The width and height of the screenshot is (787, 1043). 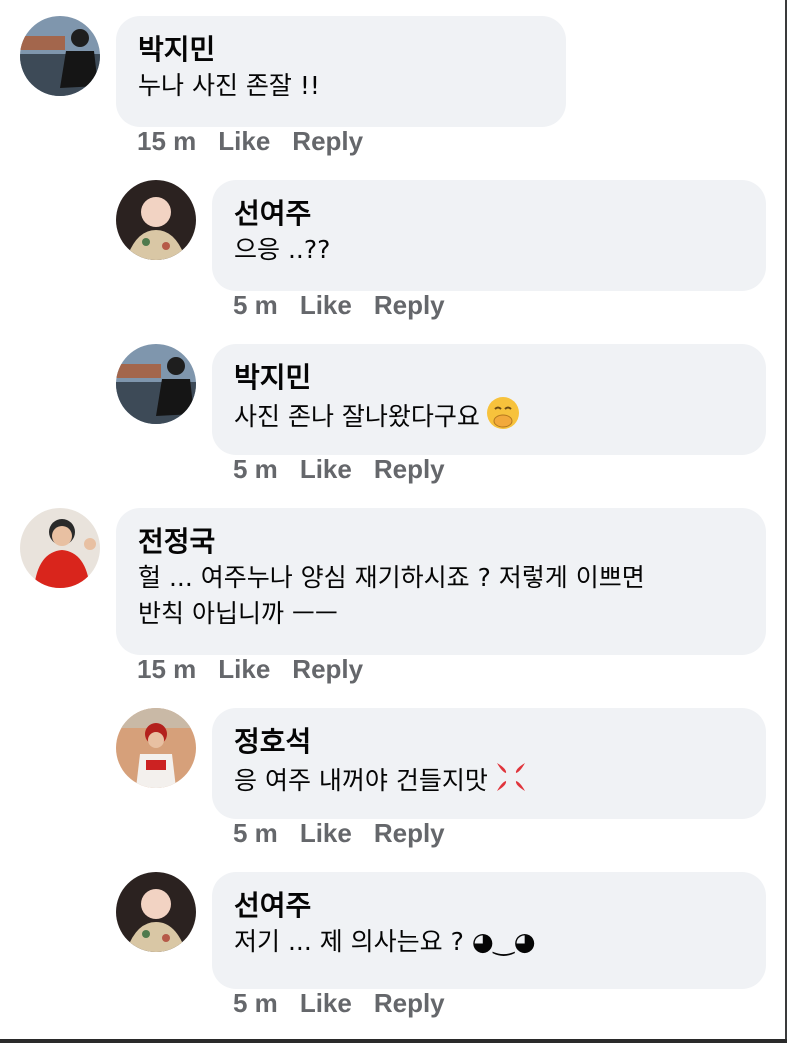 What do you see at coordinates (229, 85) in the screenshot?
I see `comment-text: 누나 사진 존잘 !!` at bounding box center [229, 85].